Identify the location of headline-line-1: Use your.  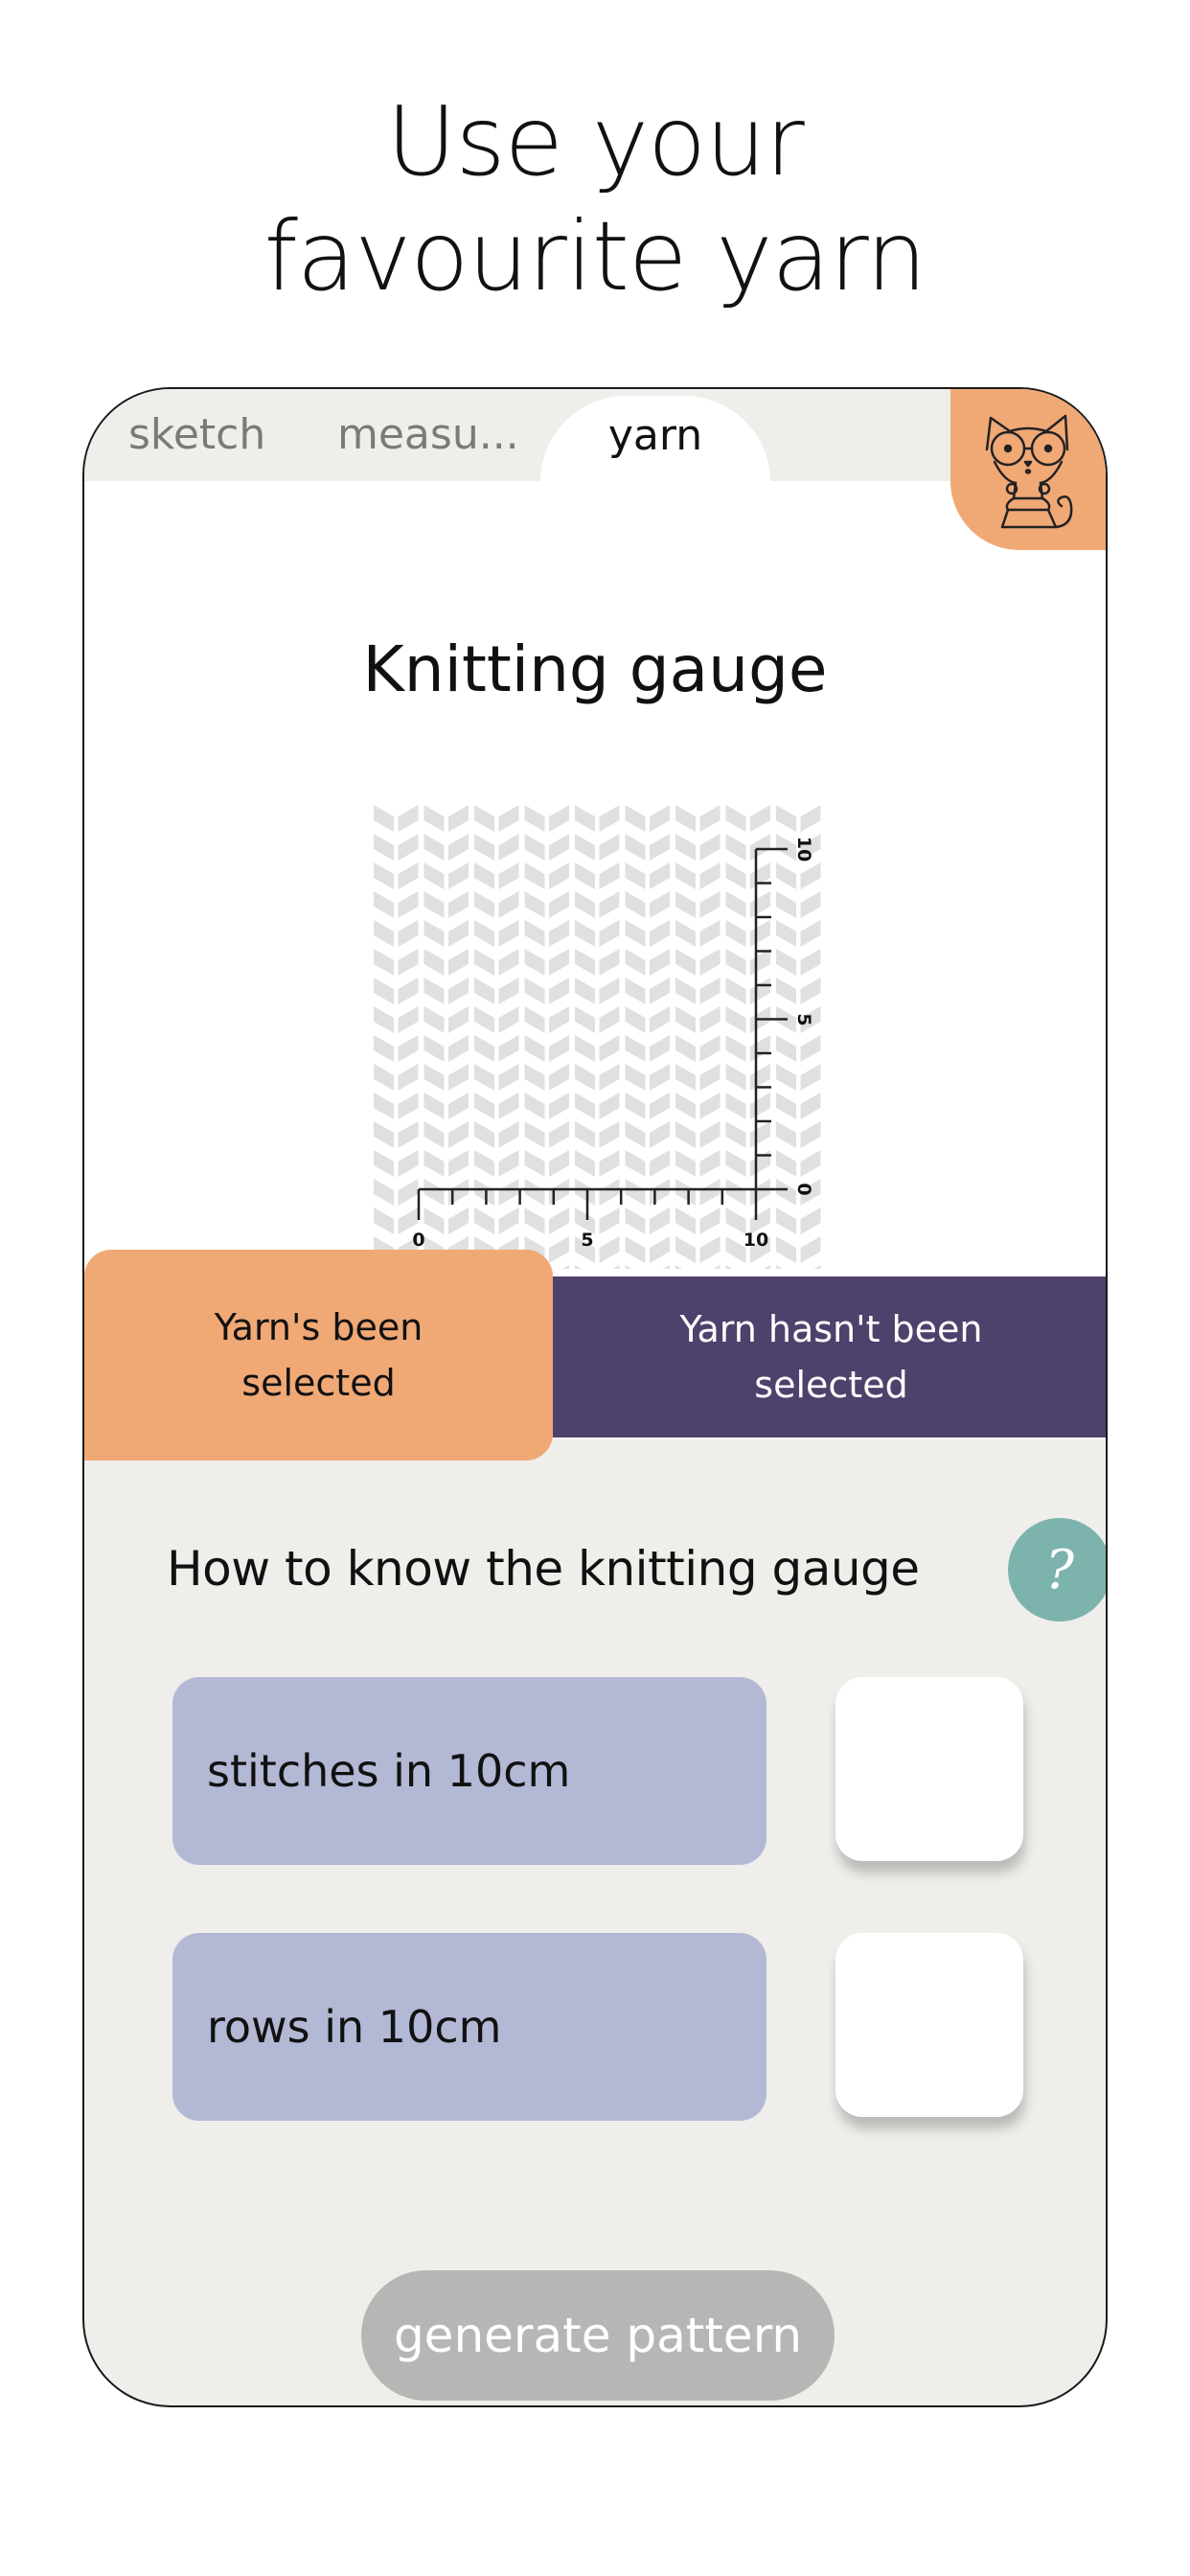
(595, 141).